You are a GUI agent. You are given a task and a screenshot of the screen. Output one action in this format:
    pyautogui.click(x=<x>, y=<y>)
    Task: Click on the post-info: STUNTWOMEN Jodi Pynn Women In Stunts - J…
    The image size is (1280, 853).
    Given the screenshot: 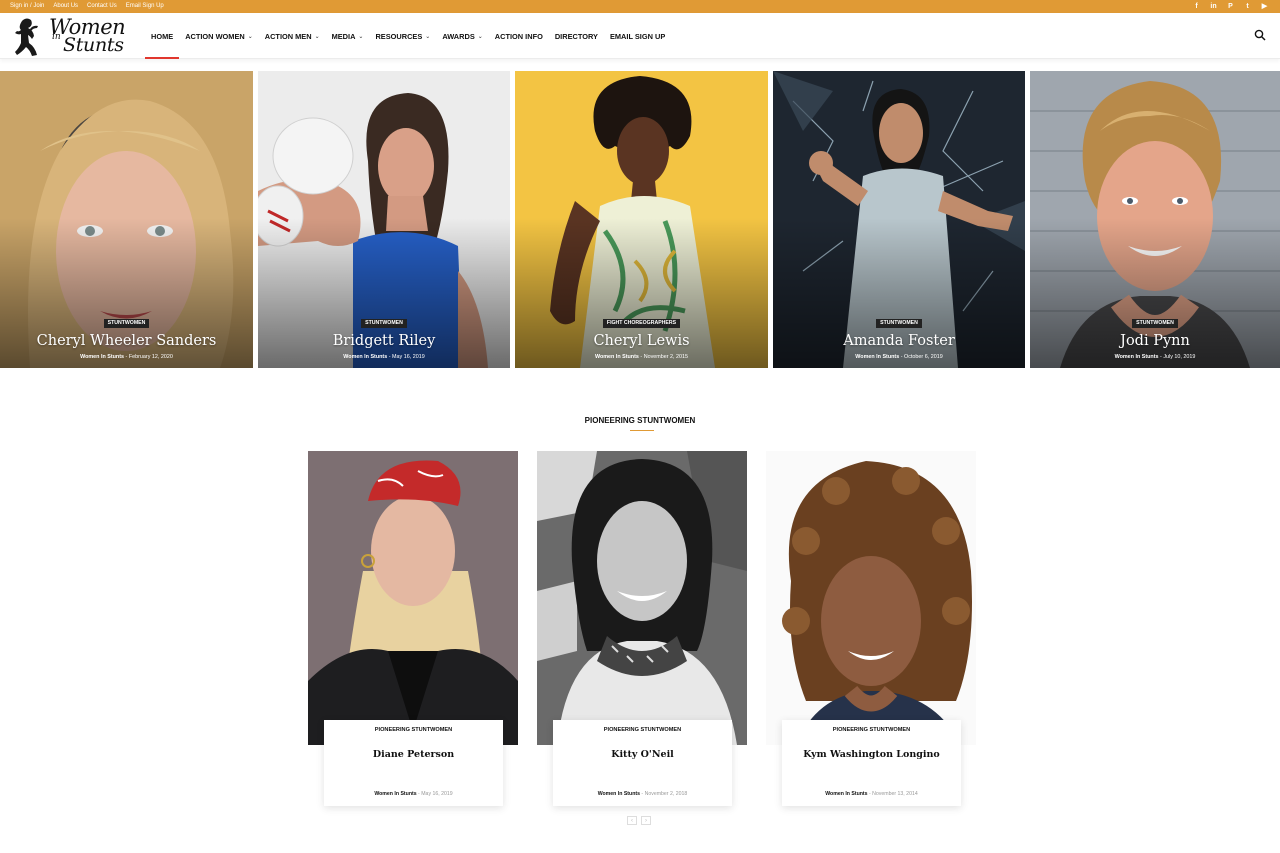 What is the action you would take?
    pyautogui.click(x=1155, y=335)
    